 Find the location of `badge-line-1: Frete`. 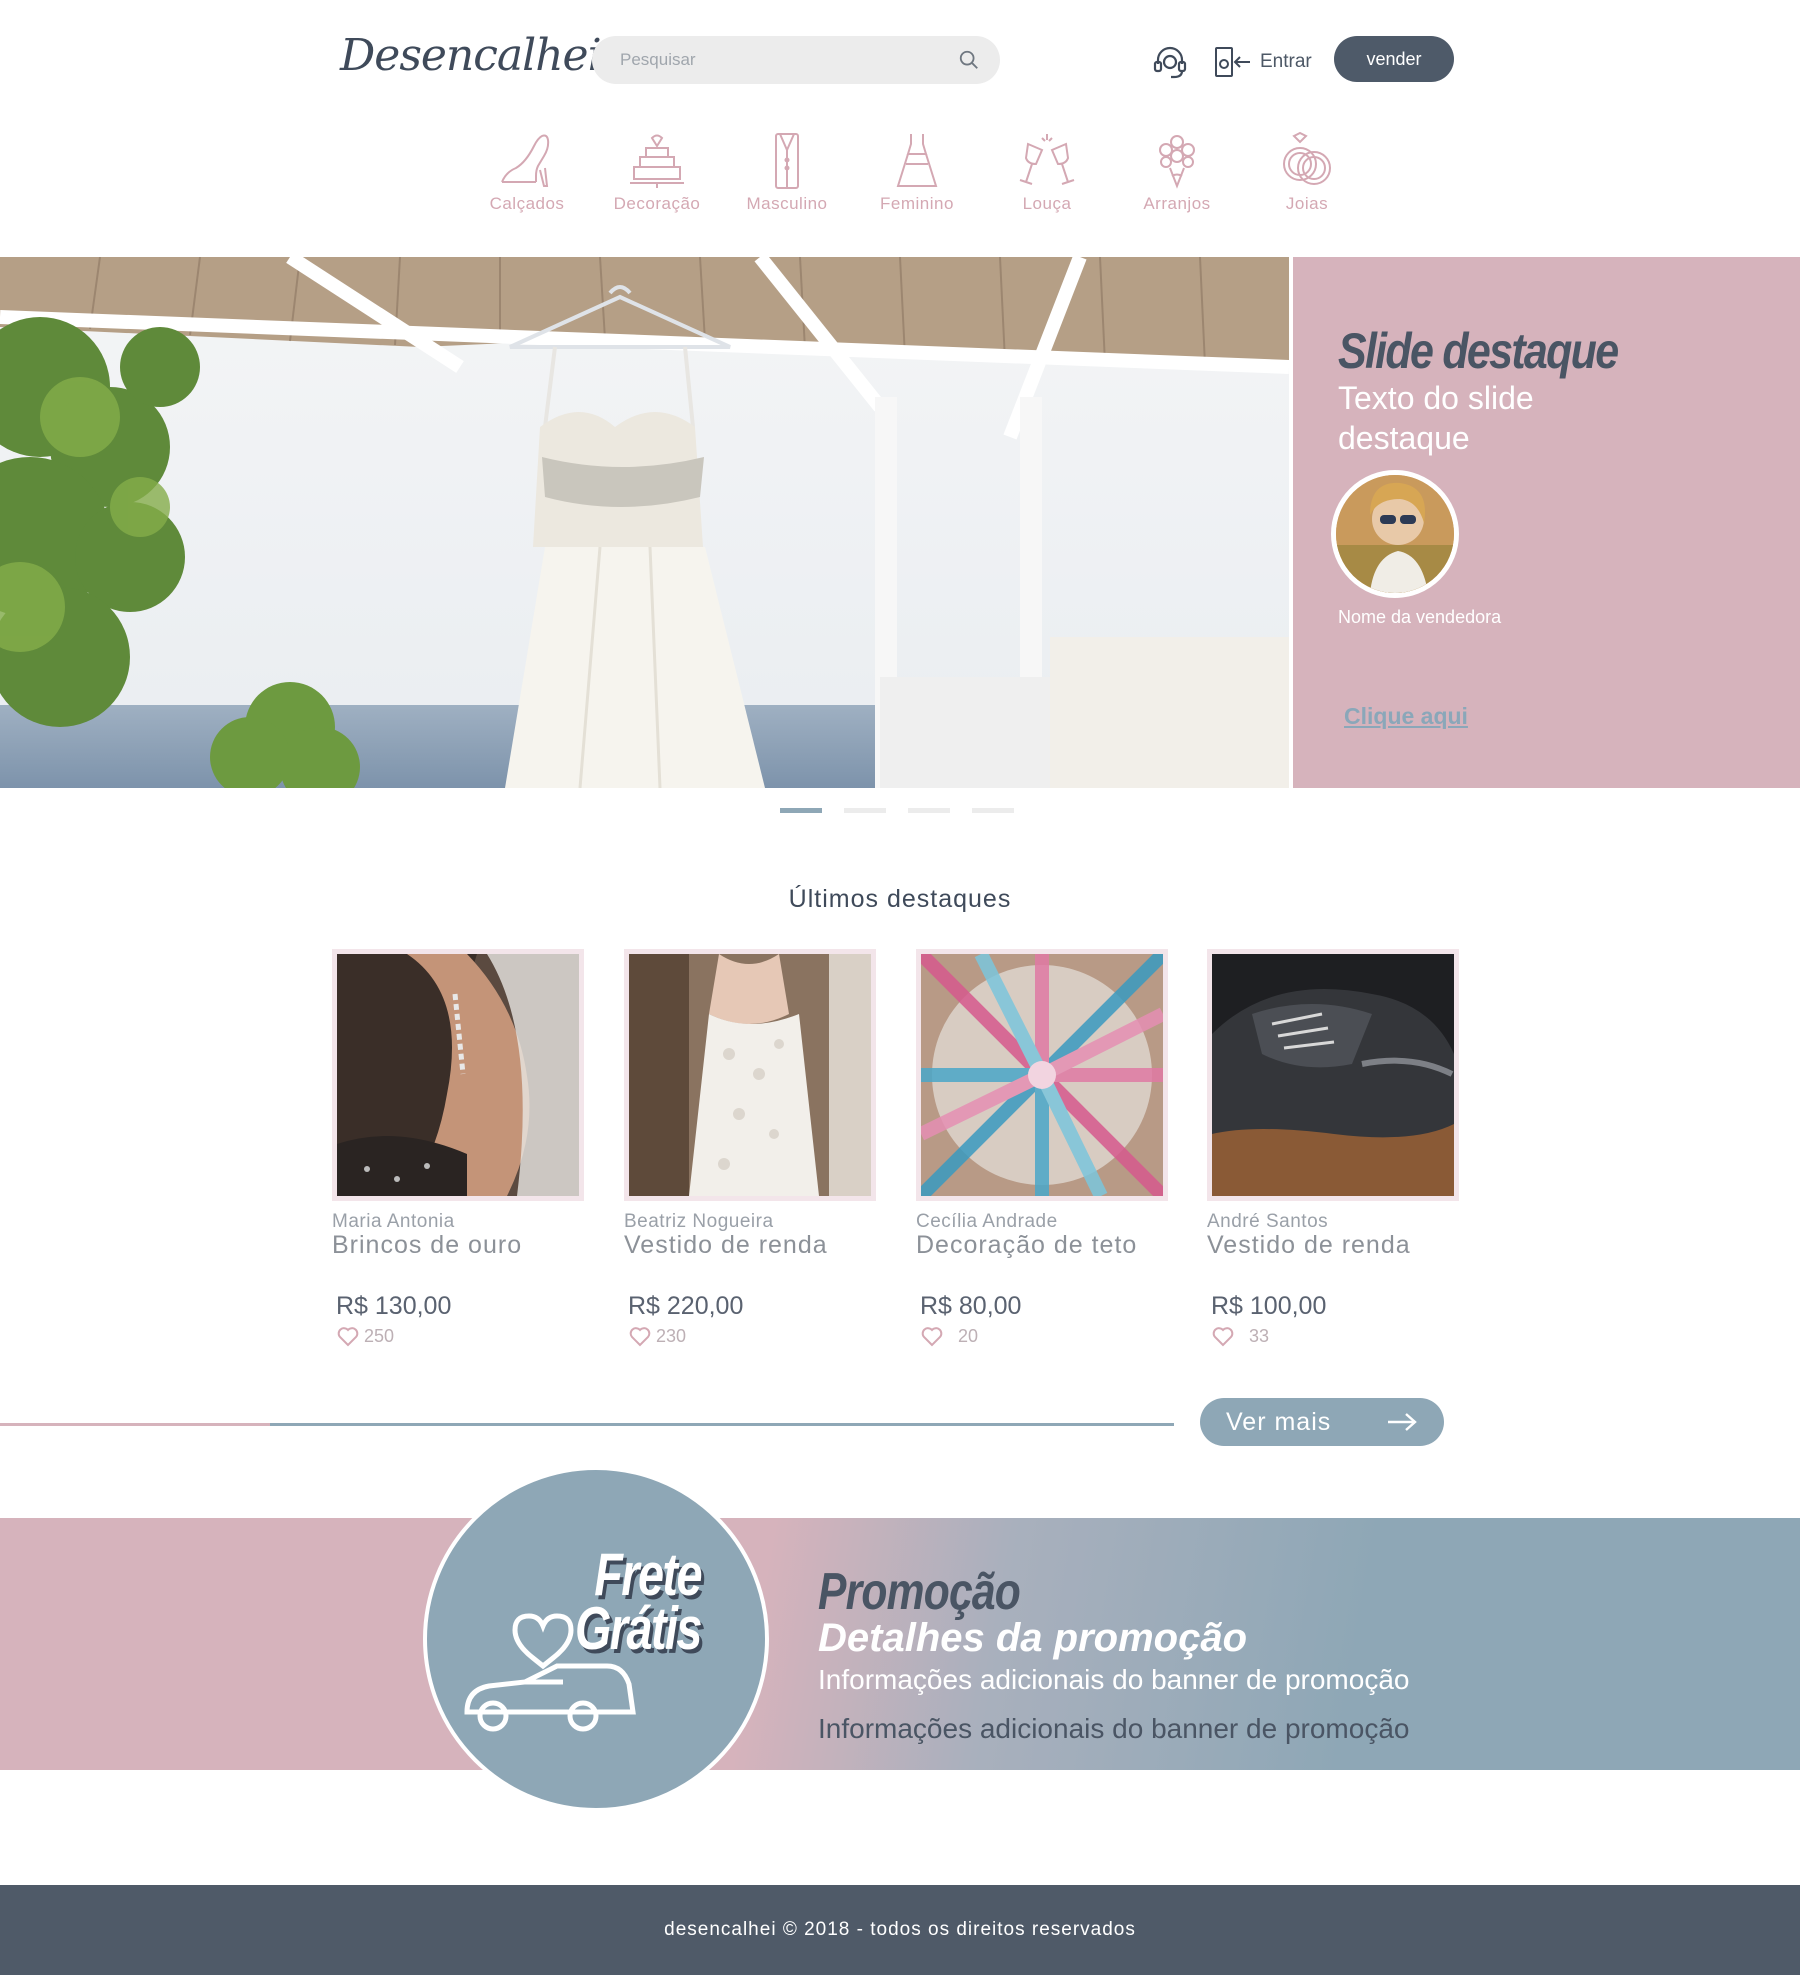

badge-line-1: Frete is located at coordinates (648, 1574).